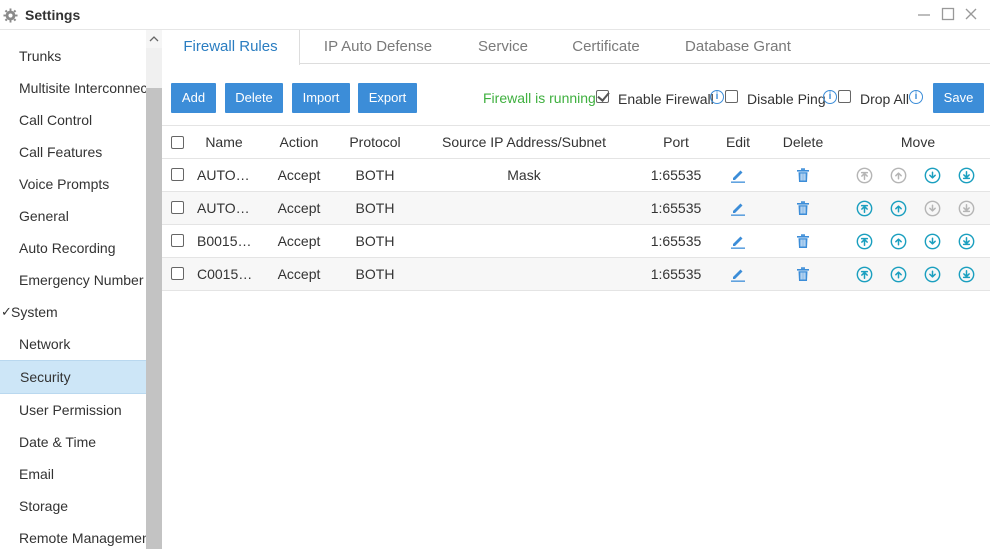 The height and width of the screenshot is (549, 990). Describe the element at coordinates (803, 142) in the screenshot. I see `column-header-delete: Delete` at that location.